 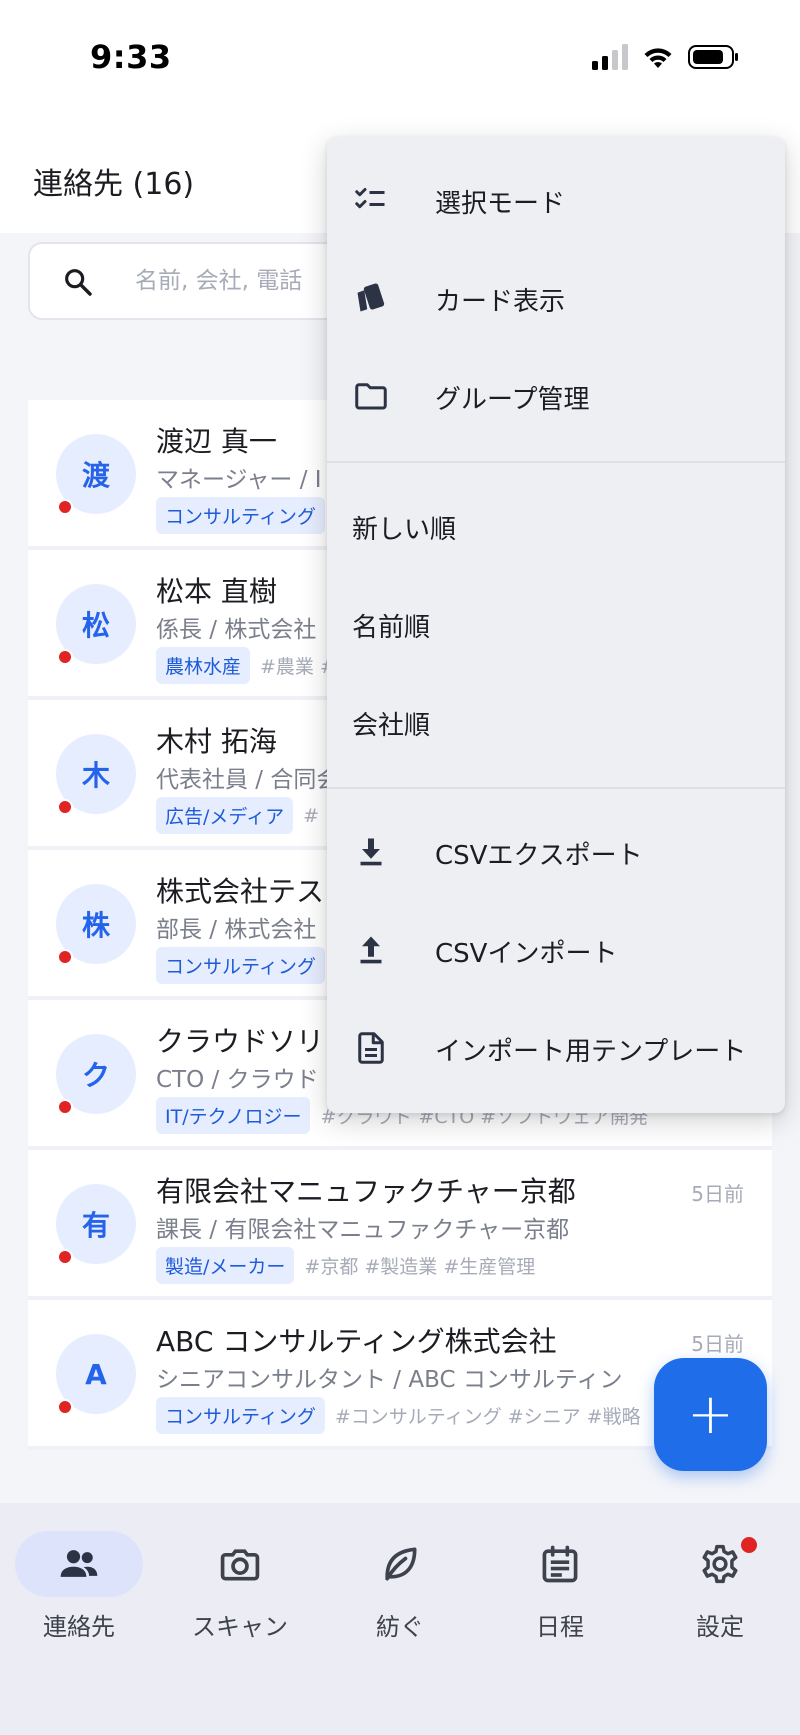 I want to click on download-icon, so click(x=371, y=852).